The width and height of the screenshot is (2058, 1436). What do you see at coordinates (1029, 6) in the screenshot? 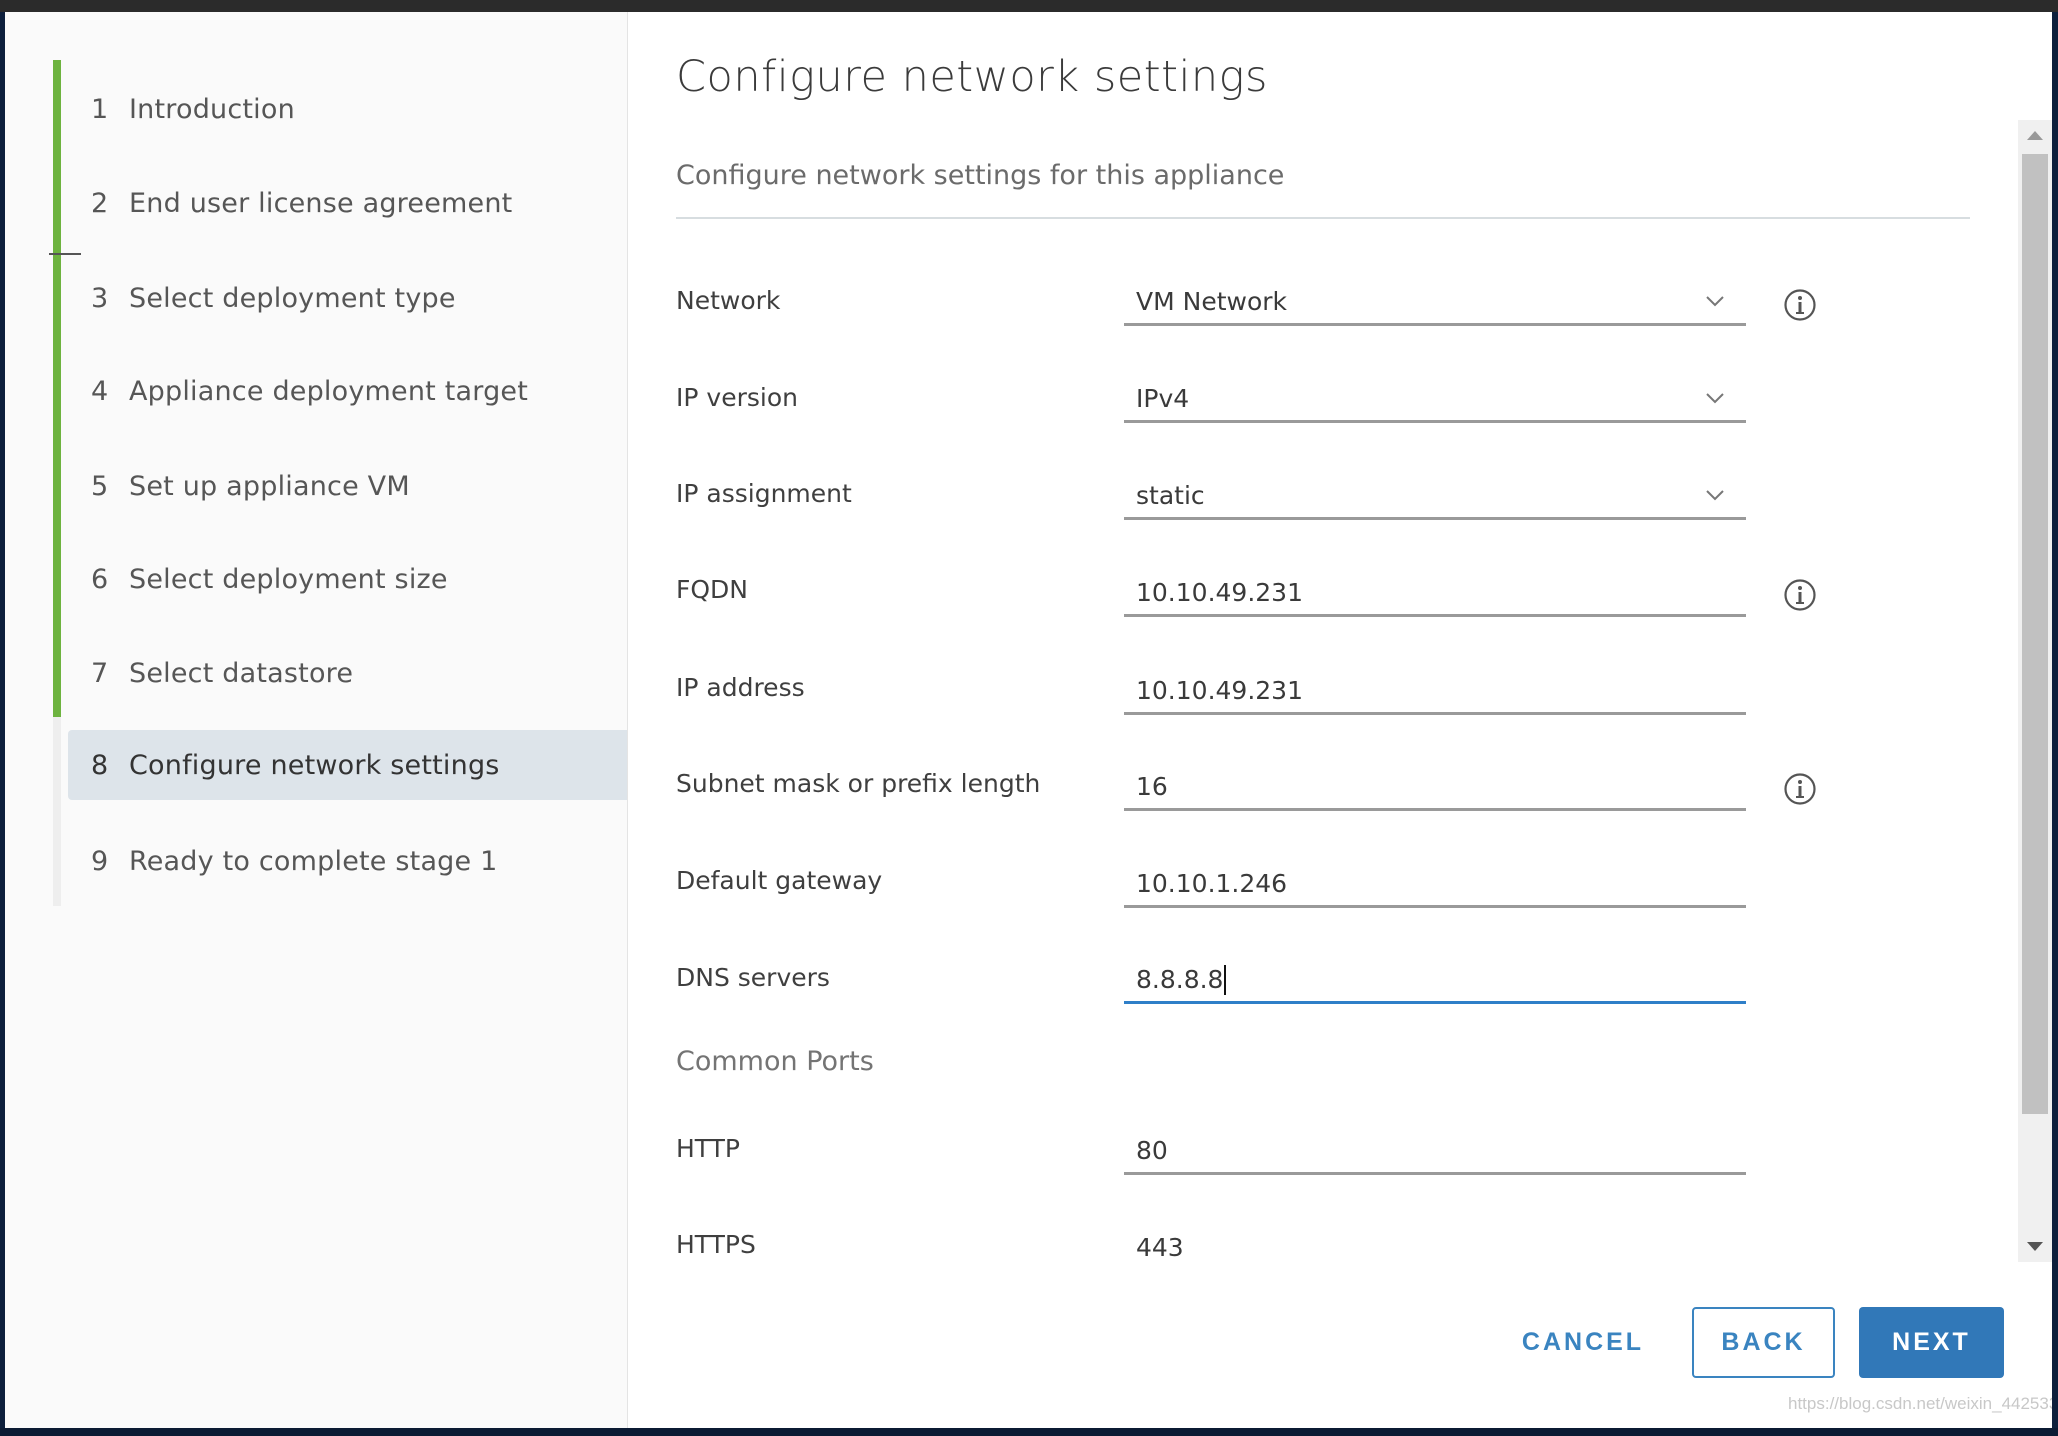
I see `window-top-bar` at bounding box center [1029, 6].